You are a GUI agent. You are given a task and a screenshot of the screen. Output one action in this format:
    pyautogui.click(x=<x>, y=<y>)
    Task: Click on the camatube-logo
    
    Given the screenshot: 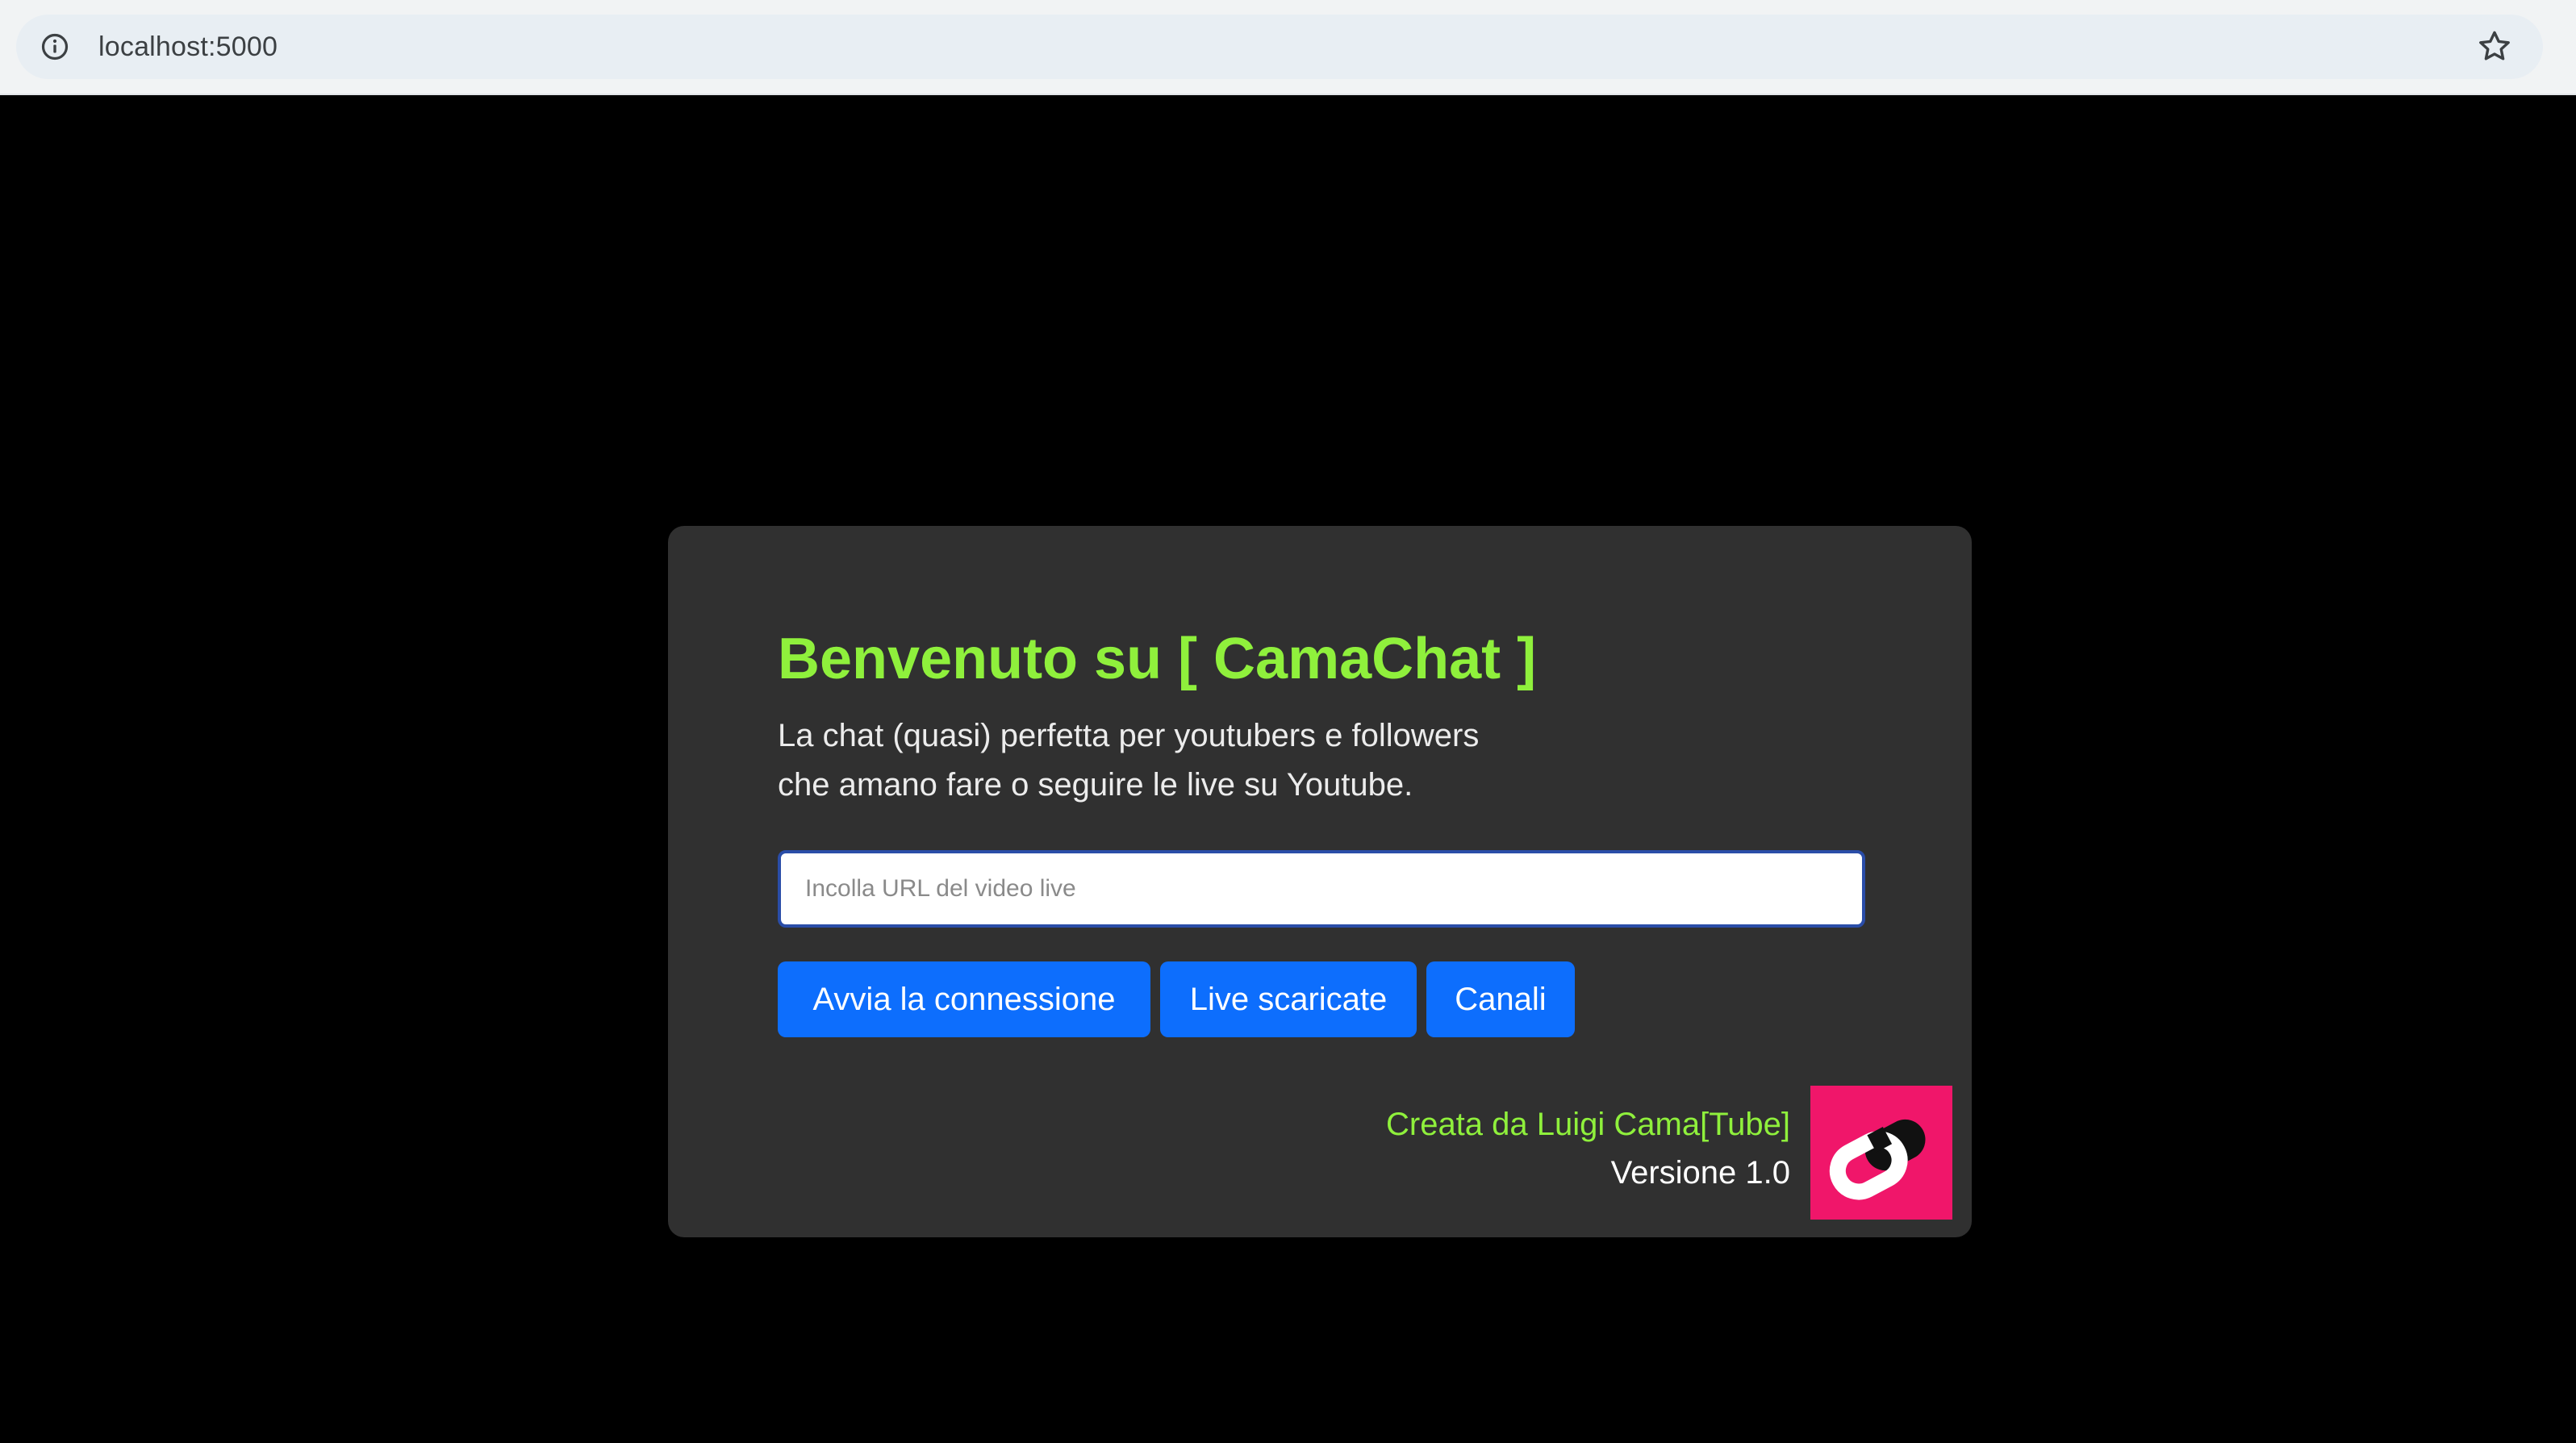 What is the action you would take?
    pyautogui.click(x=1881, y=1153)
    